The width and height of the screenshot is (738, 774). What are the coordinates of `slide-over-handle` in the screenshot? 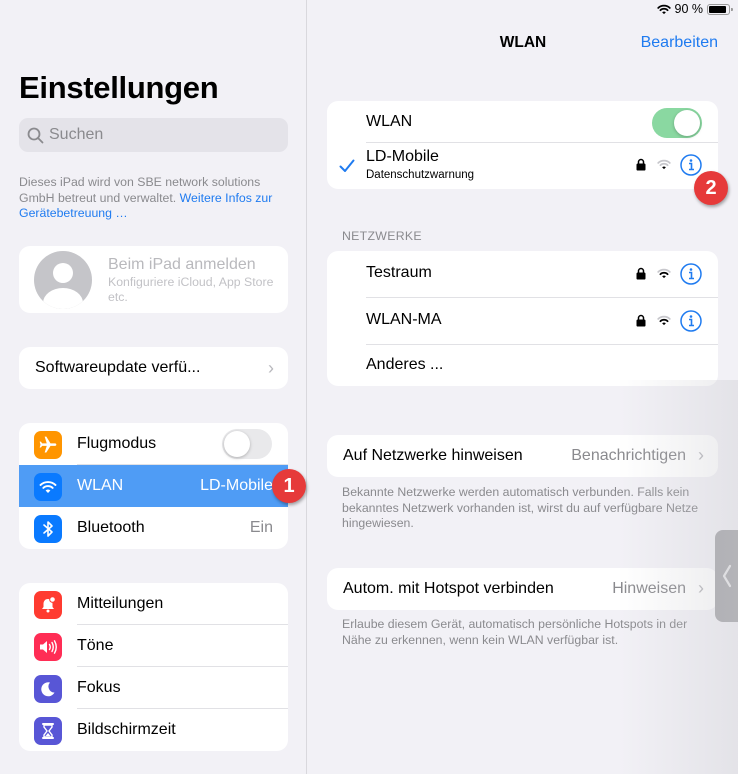 It's located at (726, 576).